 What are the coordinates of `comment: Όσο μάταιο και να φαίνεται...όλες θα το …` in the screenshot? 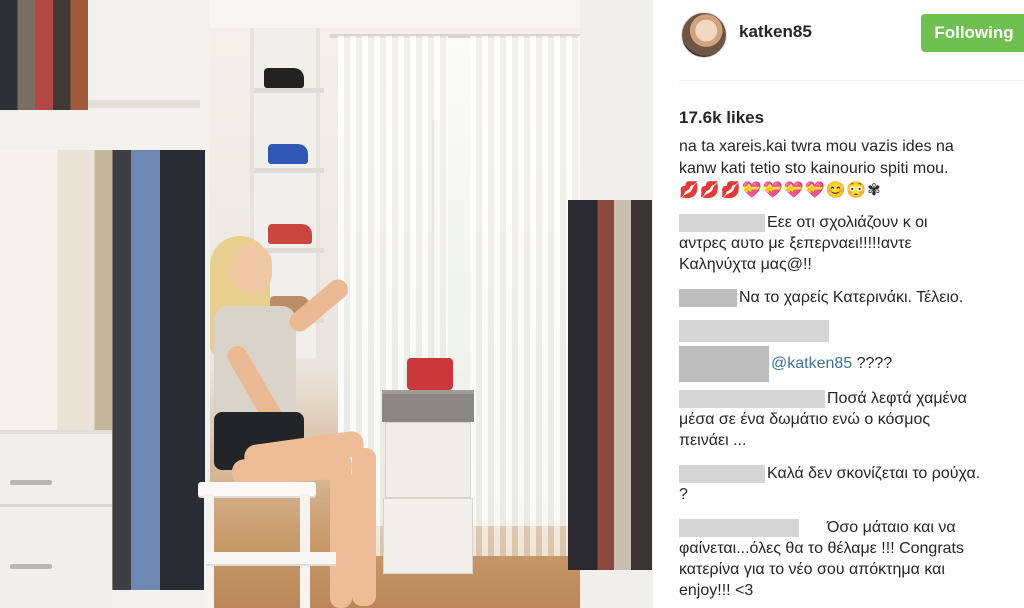 It's located at (851, 559).